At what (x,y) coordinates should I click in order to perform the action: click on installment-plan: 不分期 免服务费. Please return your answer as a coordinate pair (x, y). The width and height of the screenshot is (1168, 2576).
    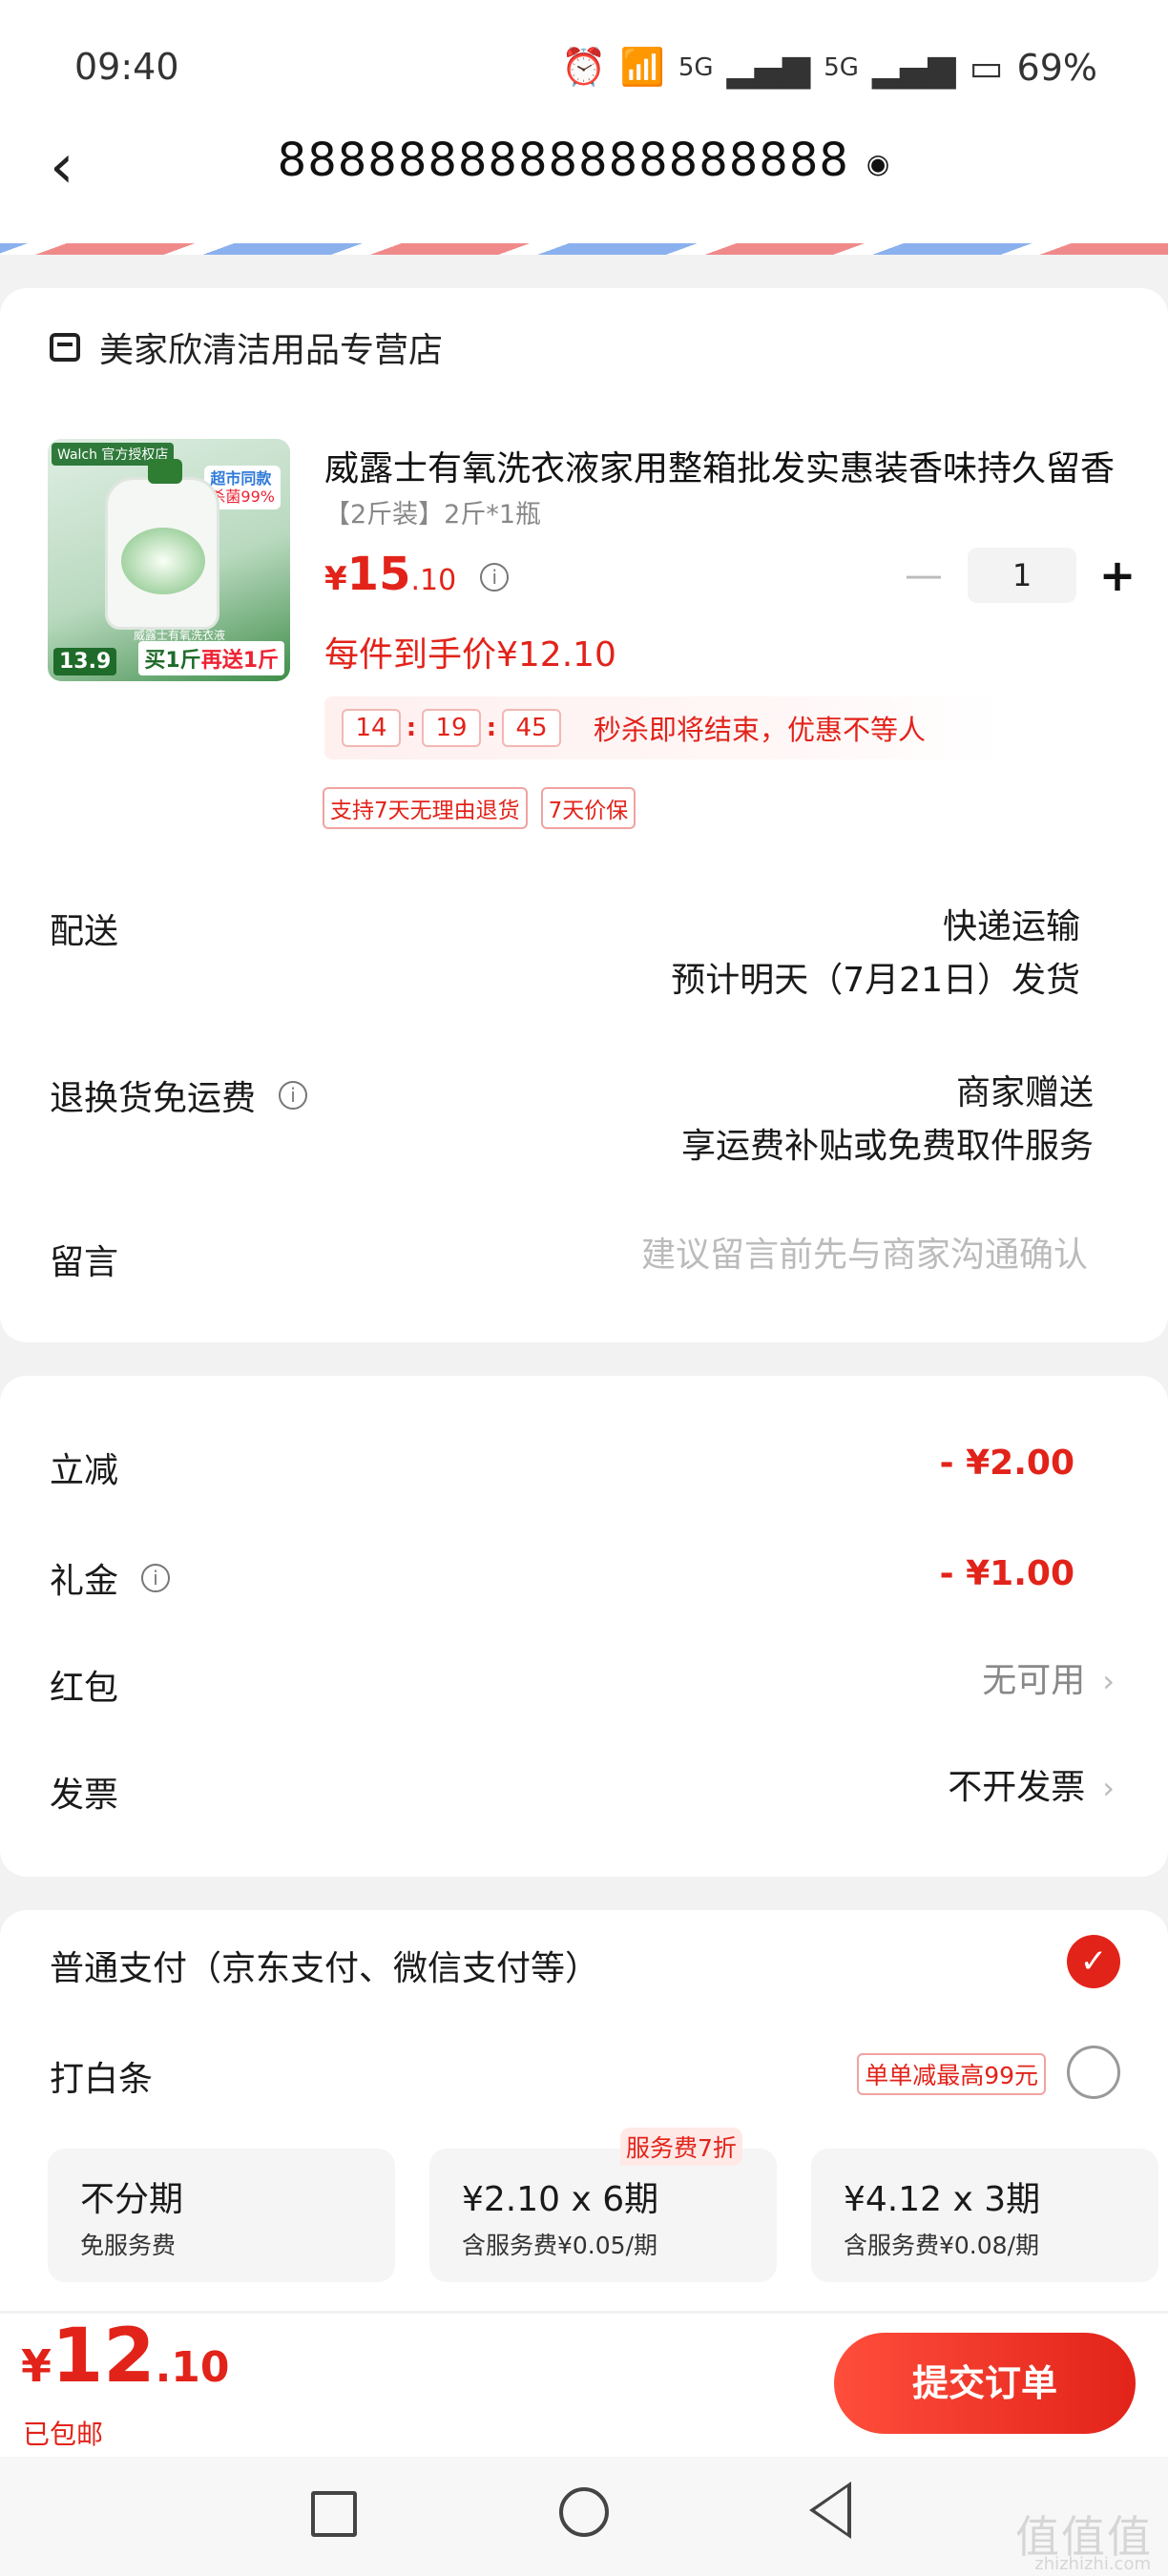
    Looking at the image, I should click on (221, 2215).